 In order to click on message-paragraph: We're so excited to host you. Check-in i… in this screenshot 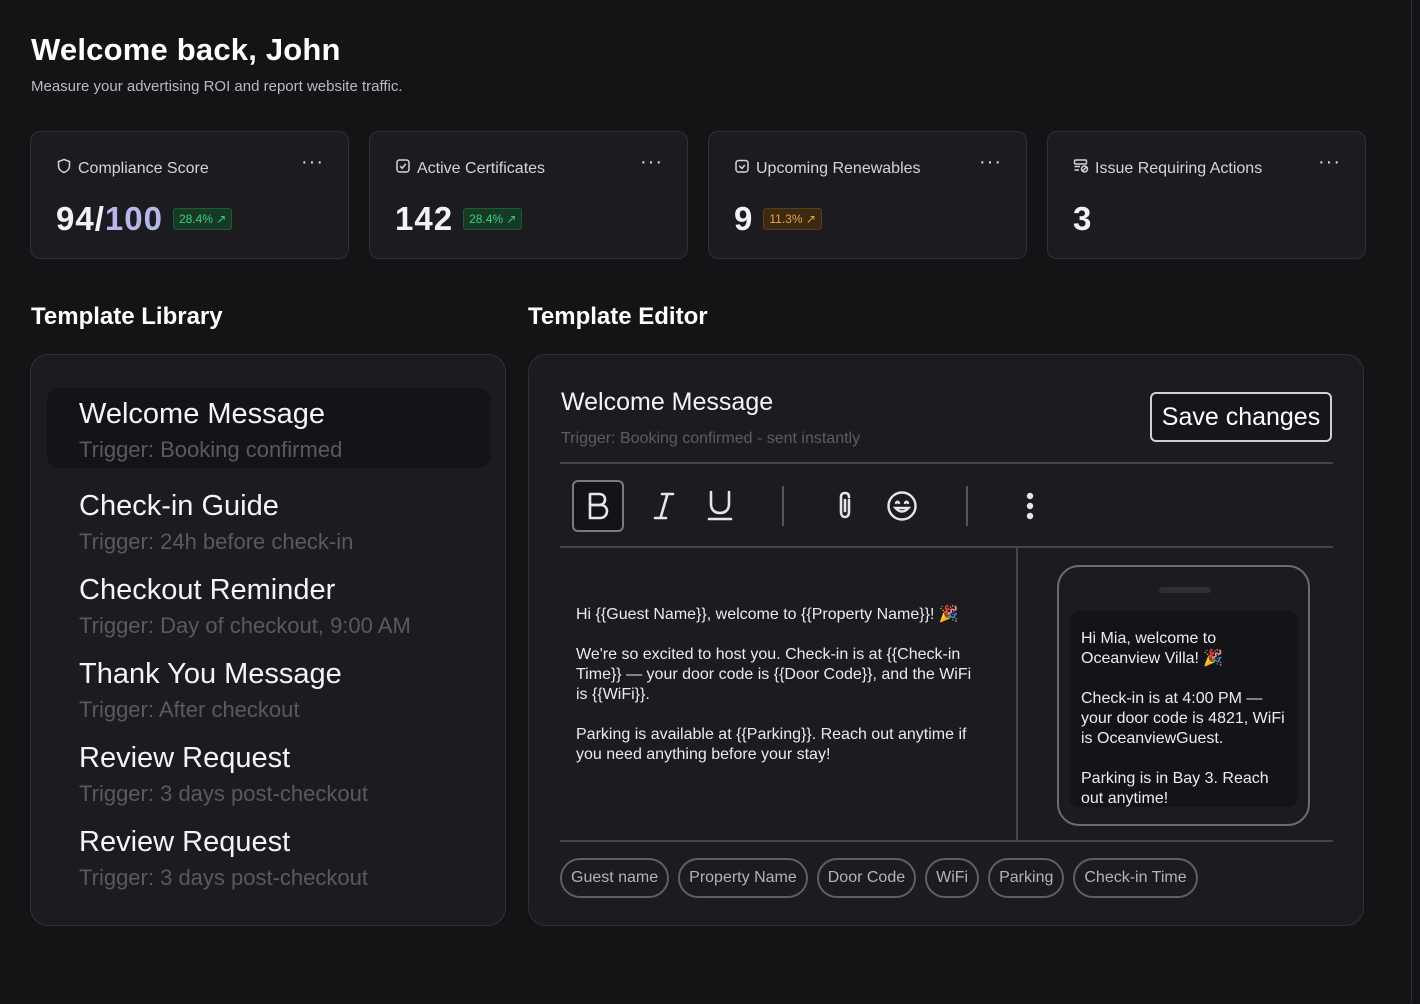, I will do `click(774, 674)`.